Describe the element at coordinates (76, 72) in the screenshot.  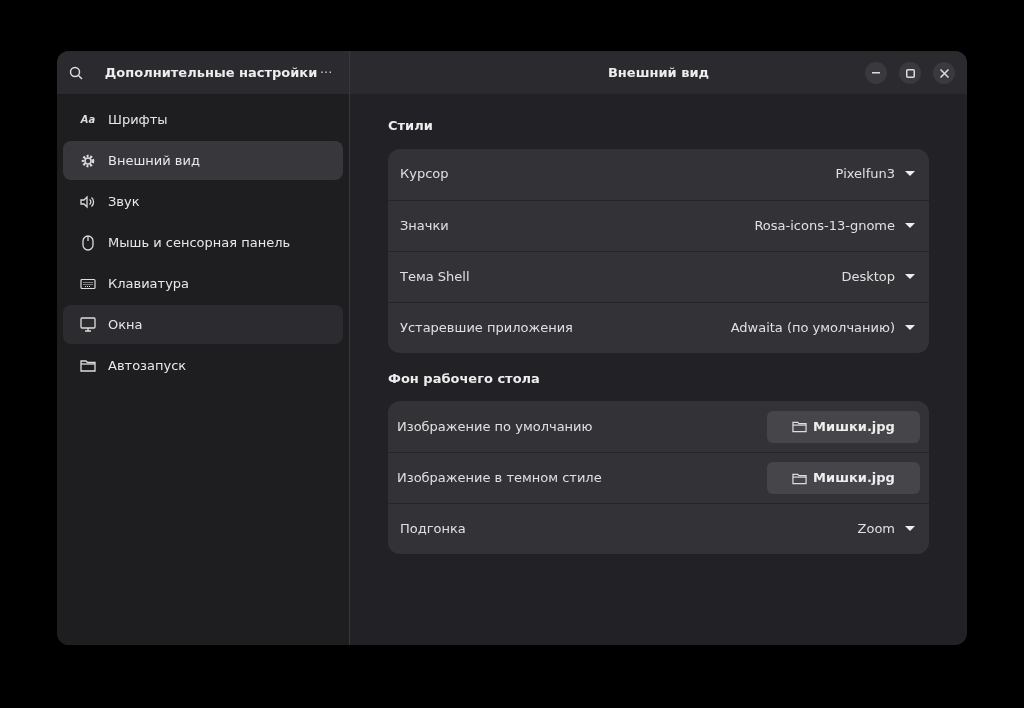
I see `search-icon` at that location.